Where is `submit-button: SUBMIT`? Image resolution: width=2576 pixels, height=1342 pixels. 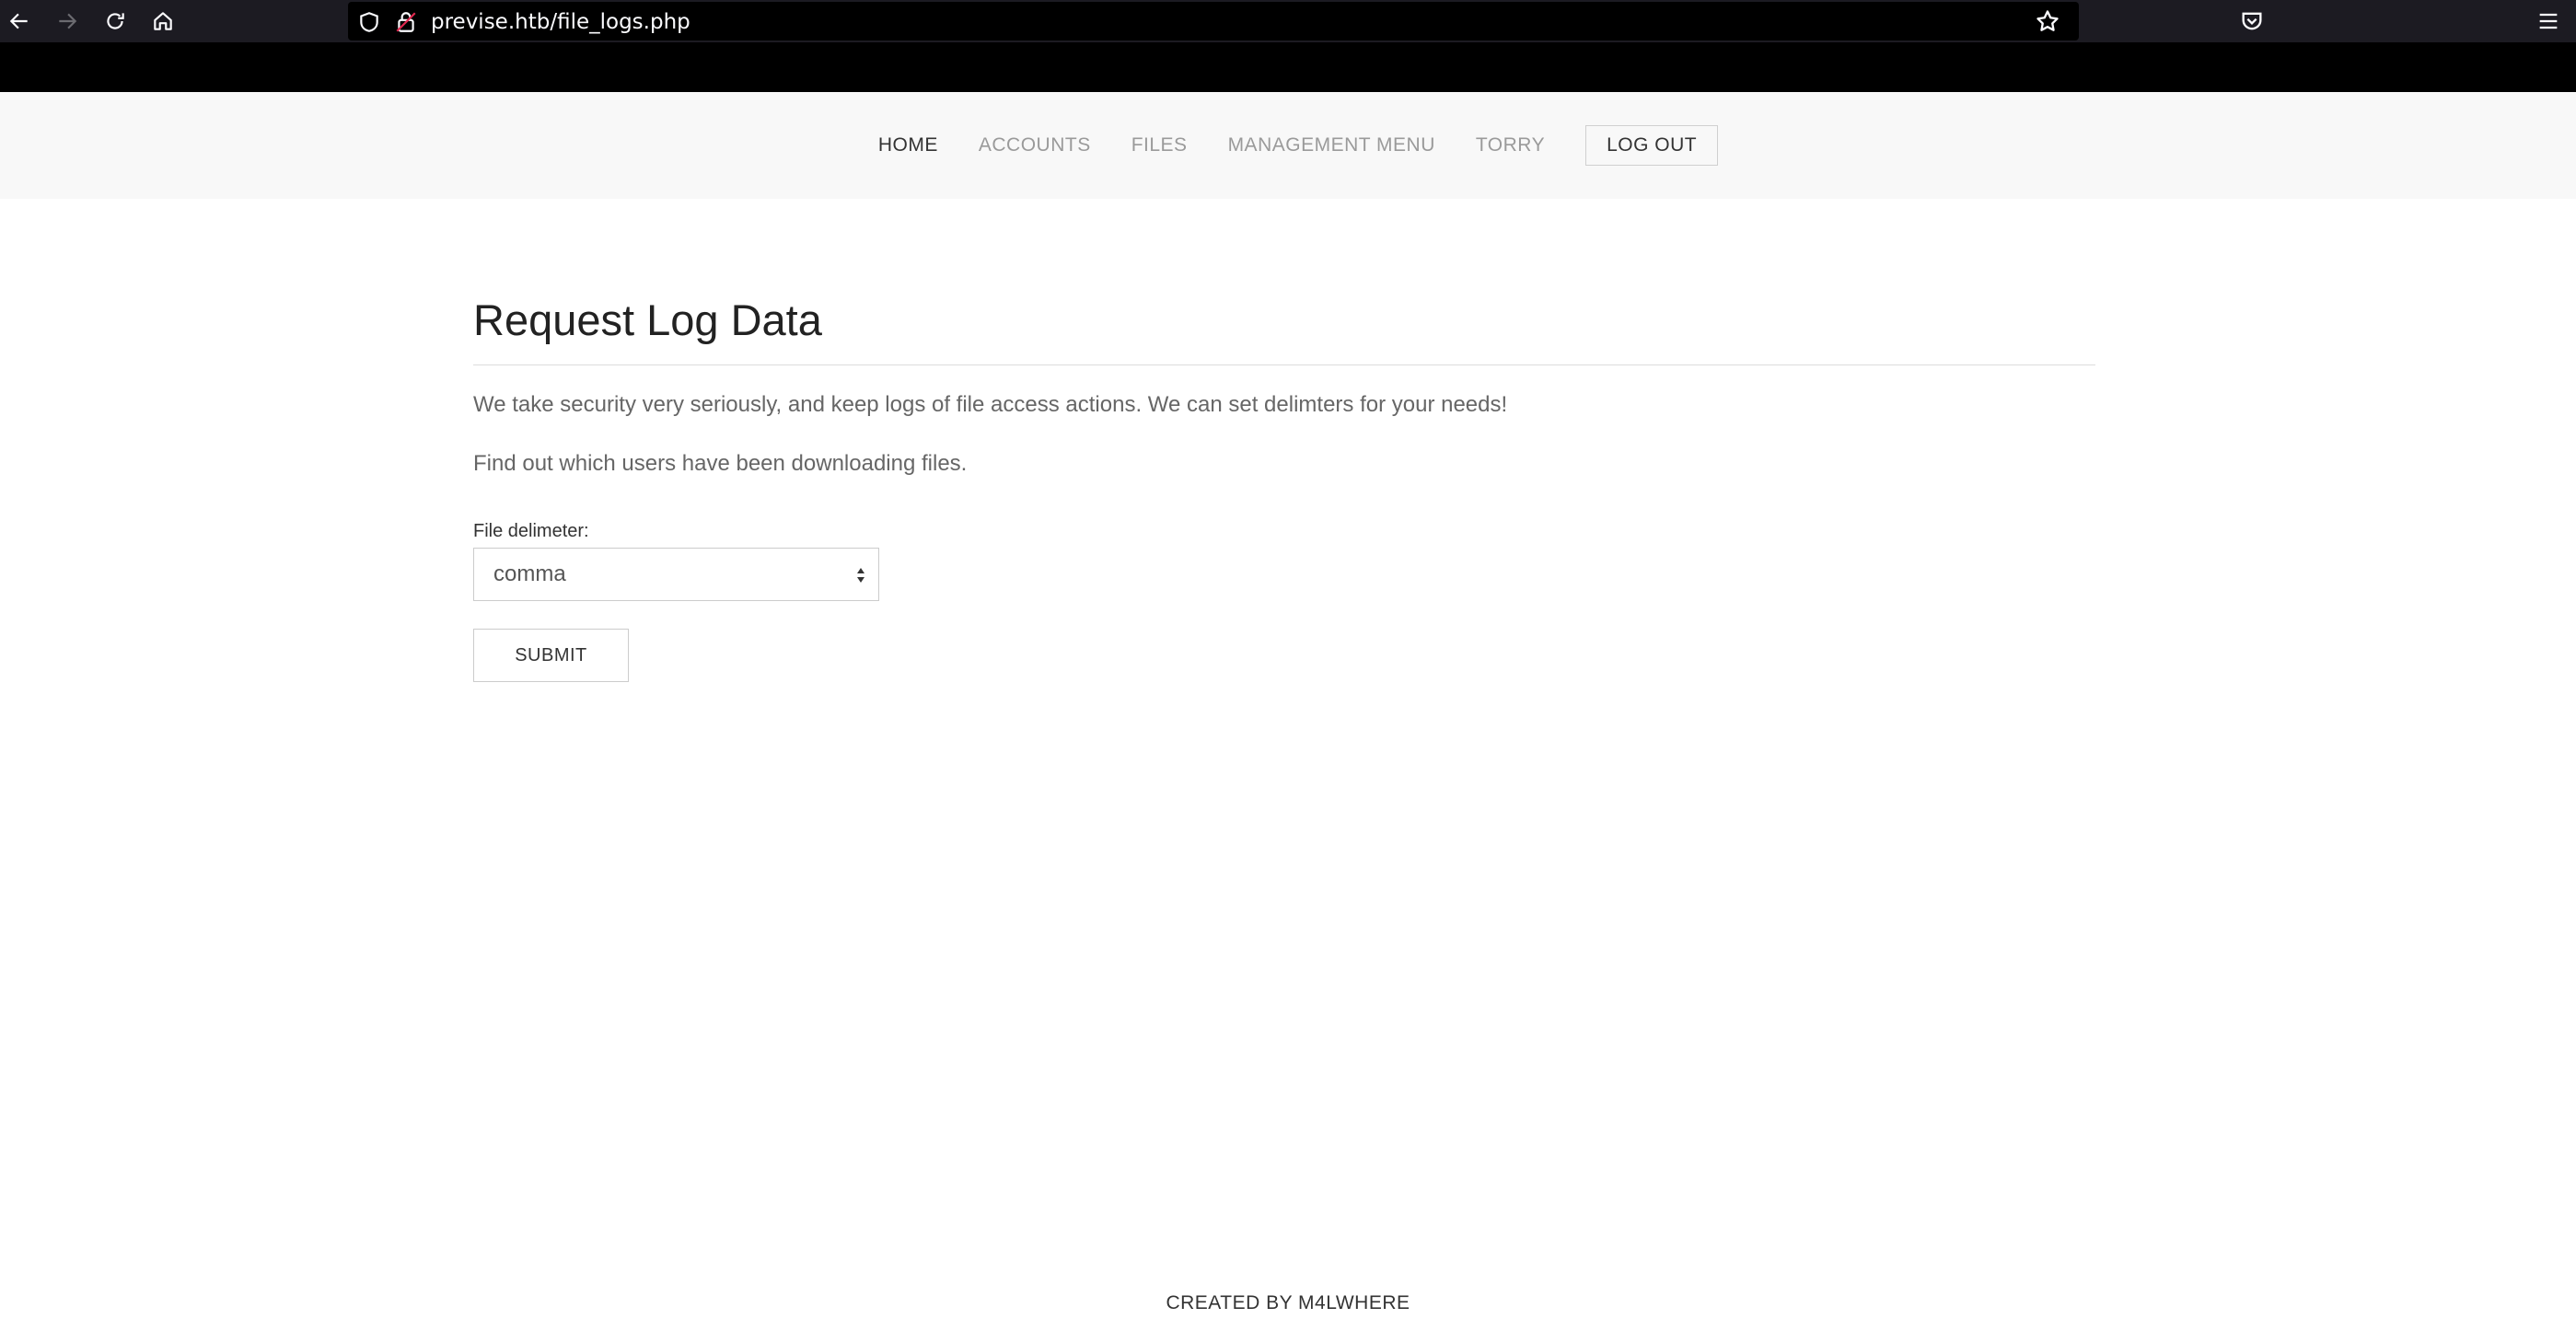 submit-button: SUBMIT is located at coordinates (551, 655).